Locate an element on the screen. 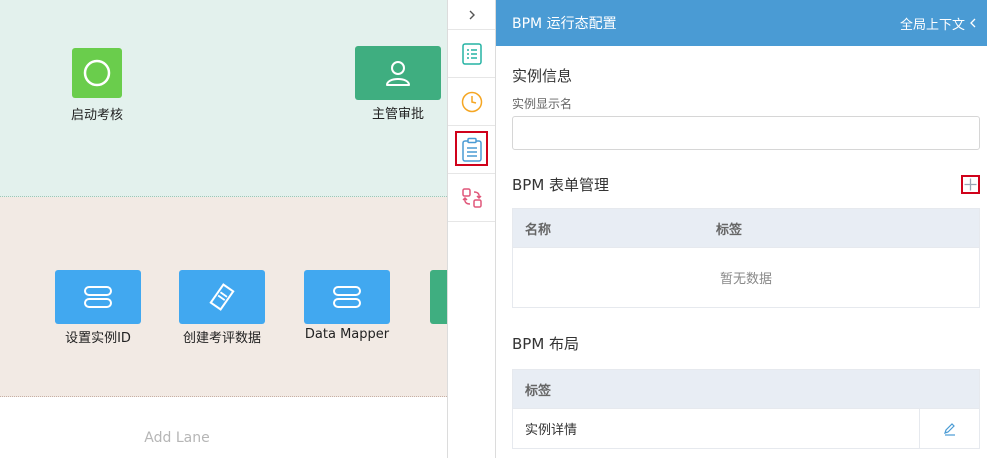 Image resolution: width=987 pixels, height=458 pixels. layout-section-title: BPM 布局 is located at coordinates (546, 344).